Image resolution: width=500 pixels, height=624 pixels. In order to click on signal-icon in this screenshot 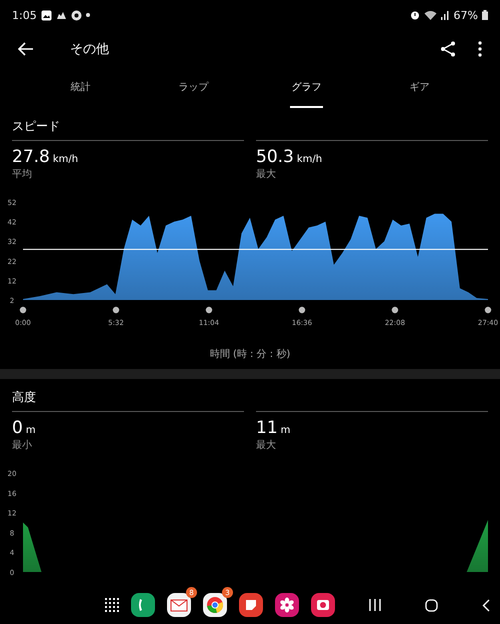, I will do `click(445, 15)`.